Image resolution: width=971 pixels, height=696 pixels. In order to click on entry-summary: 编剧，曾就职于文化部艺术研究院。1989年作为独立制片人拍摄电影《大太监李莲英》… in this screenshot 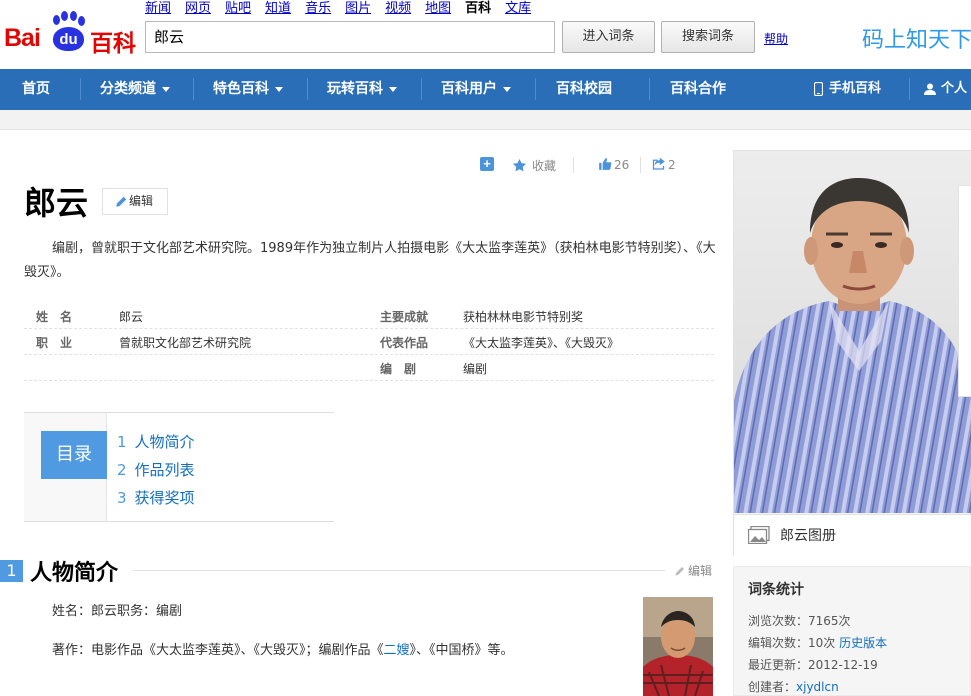, I will do `click(370, 260)`.